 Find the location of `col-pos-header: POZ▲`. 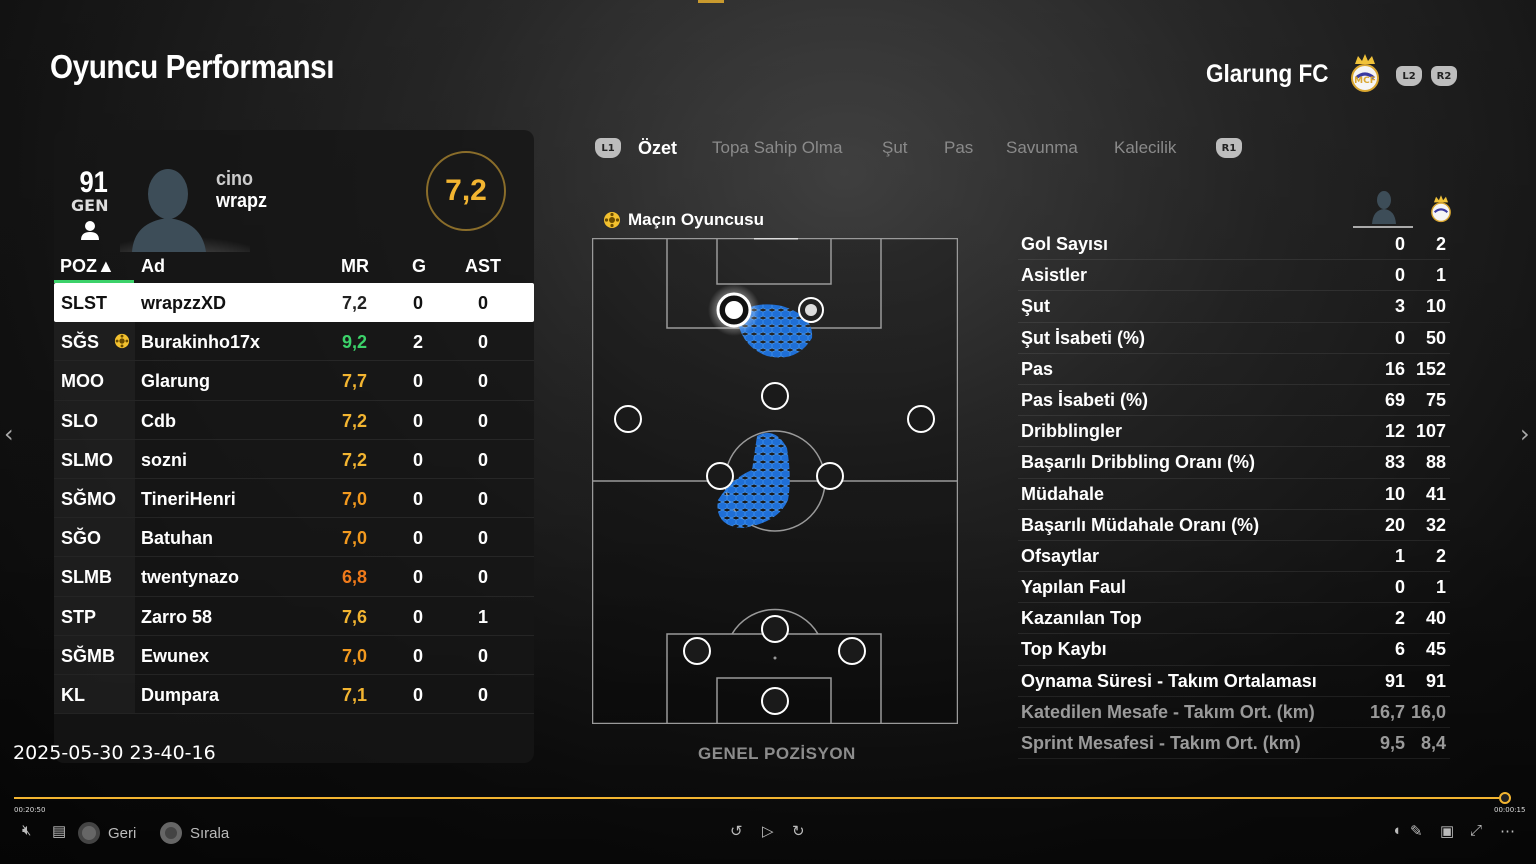

col-pos-header: POZ▲ is located at coordinates (87, 266).